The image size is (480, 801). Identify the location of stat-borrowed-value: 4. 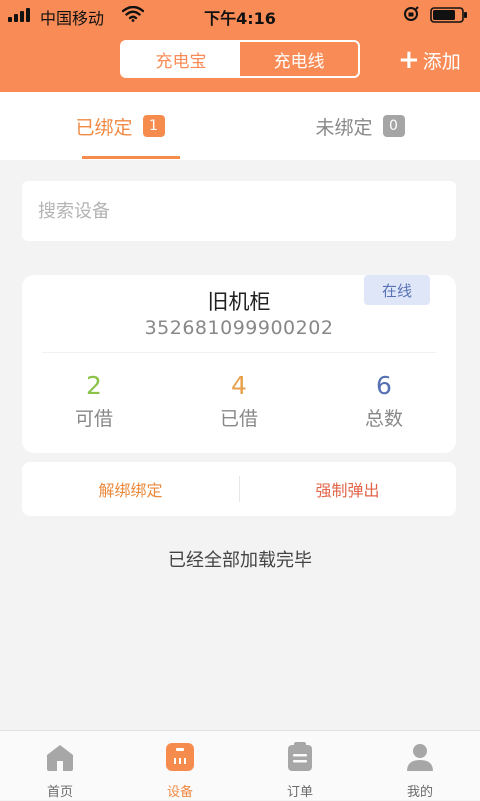
(239, 385).